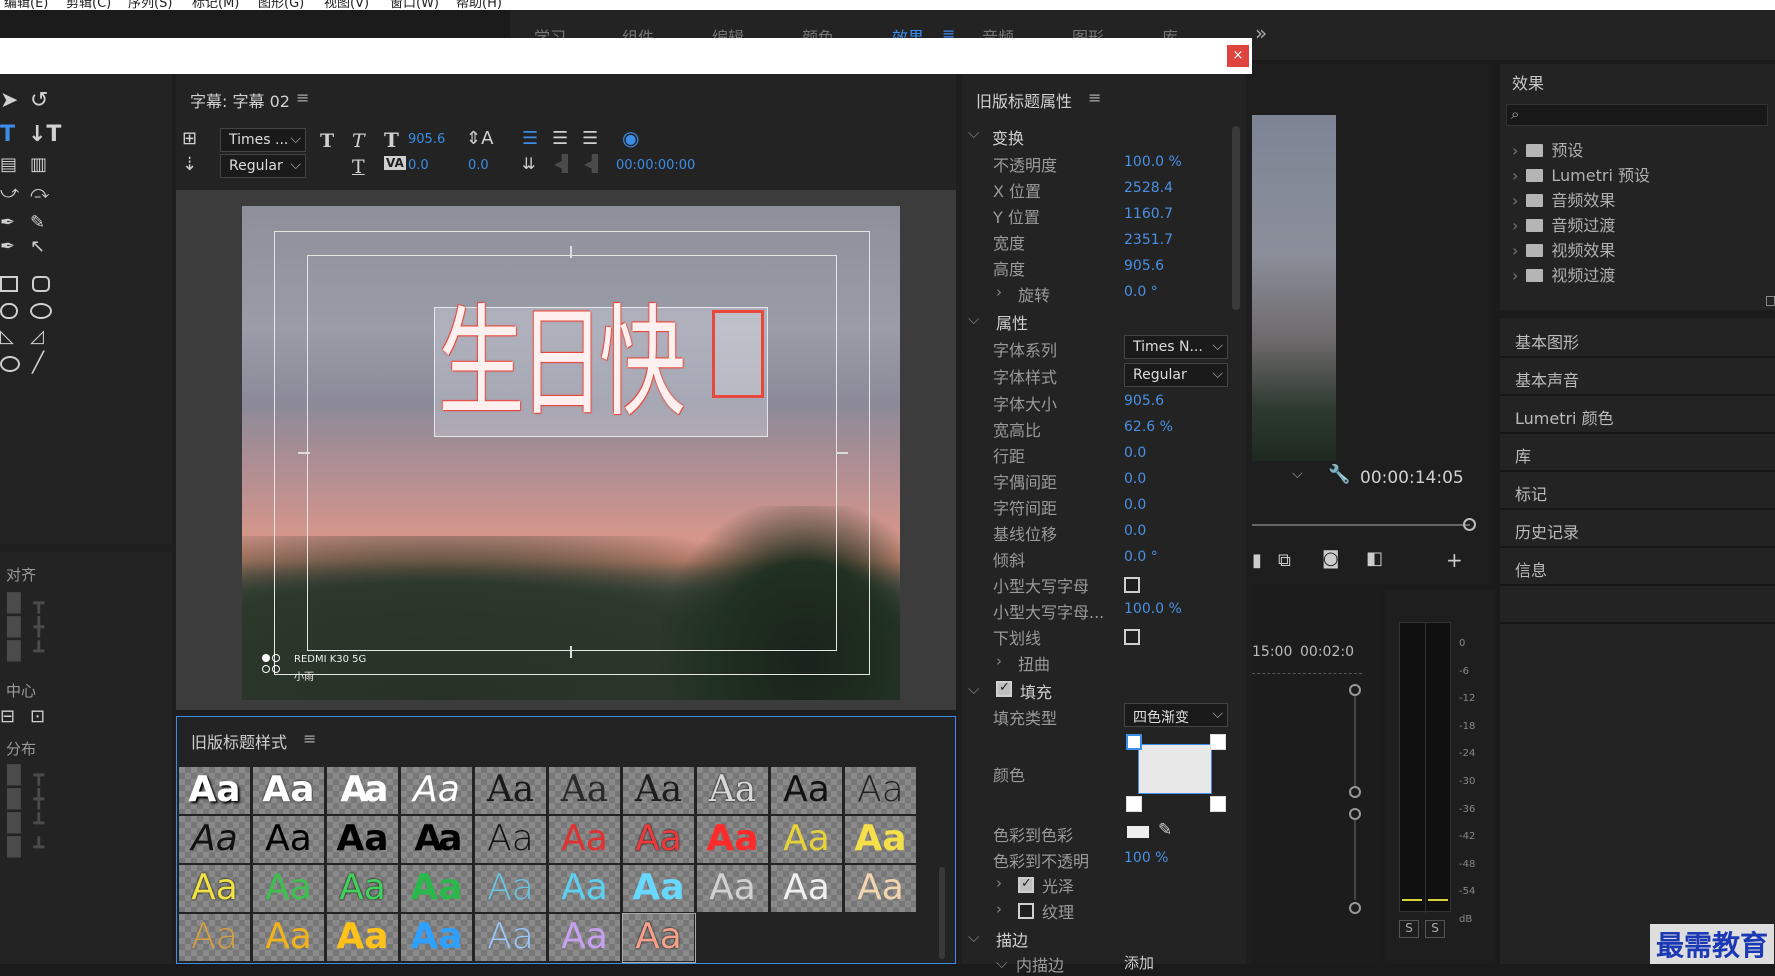 Image resolution: width=1775 pixels, height=976 pixels. Describe the element at coordinates (1175, 769) in the screenshot. I see `four-color-gradient-swatch` at that location.